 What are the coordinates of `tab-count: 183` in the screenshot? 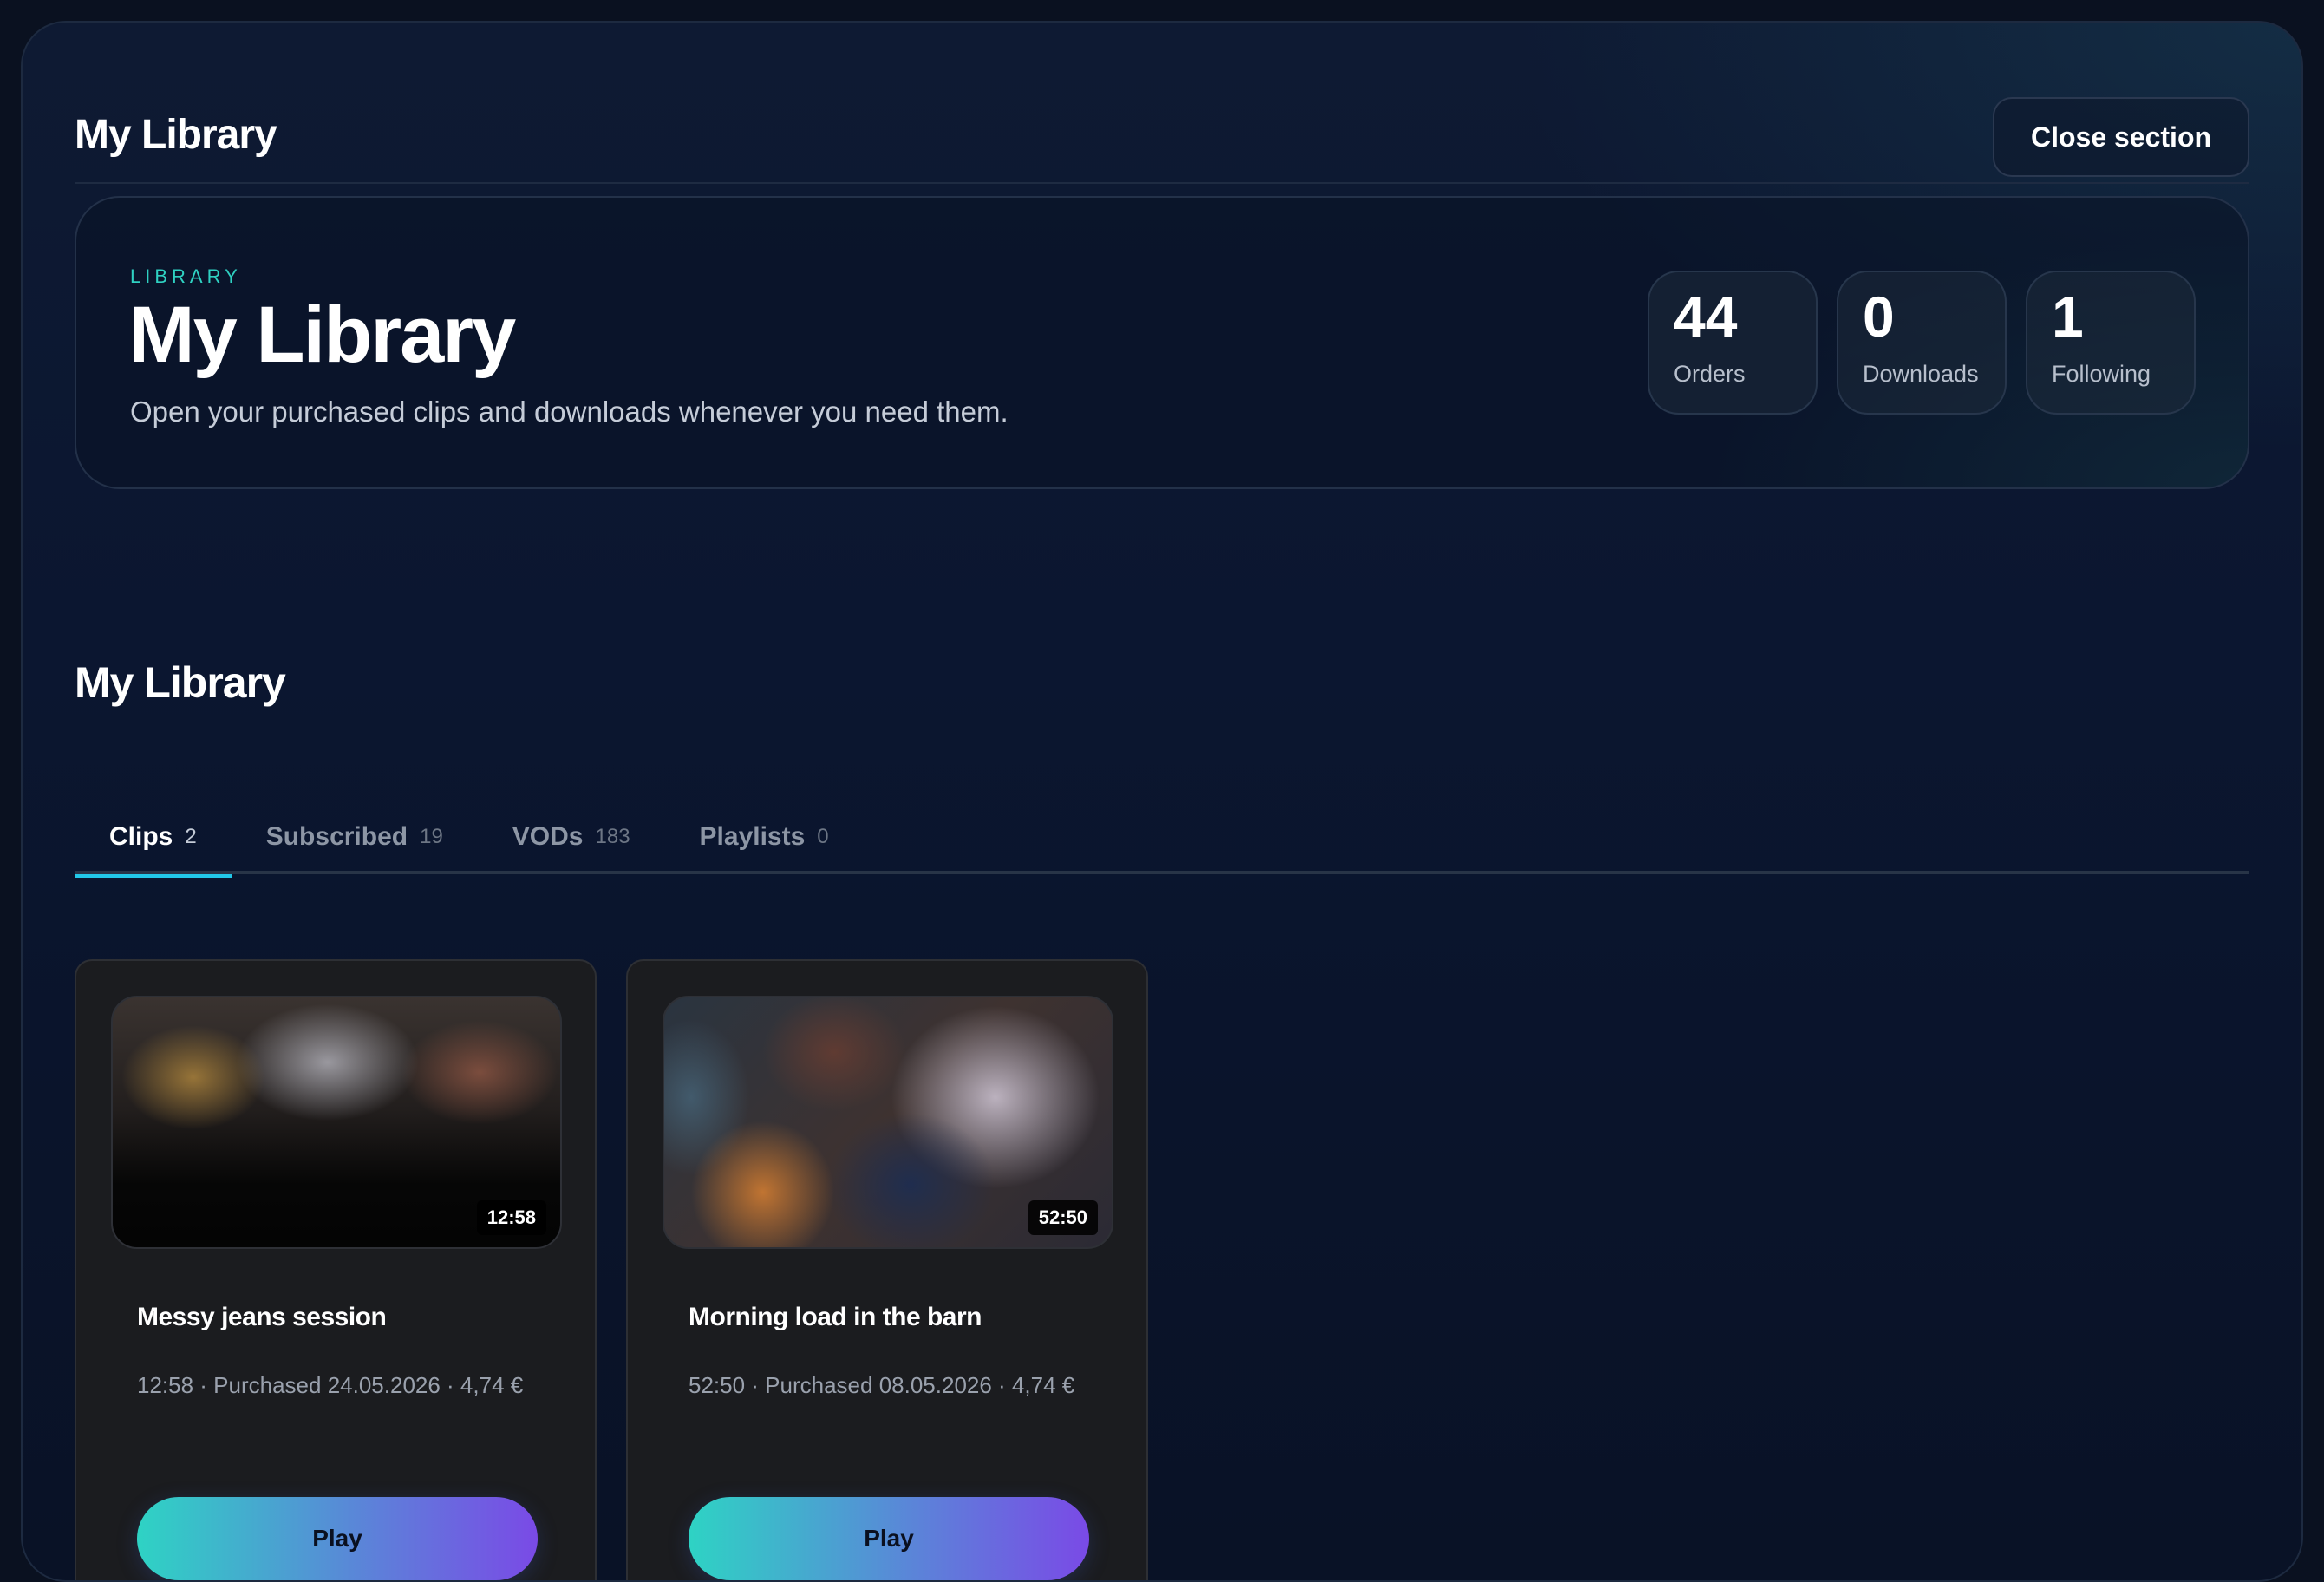 It's located at (612, 837).